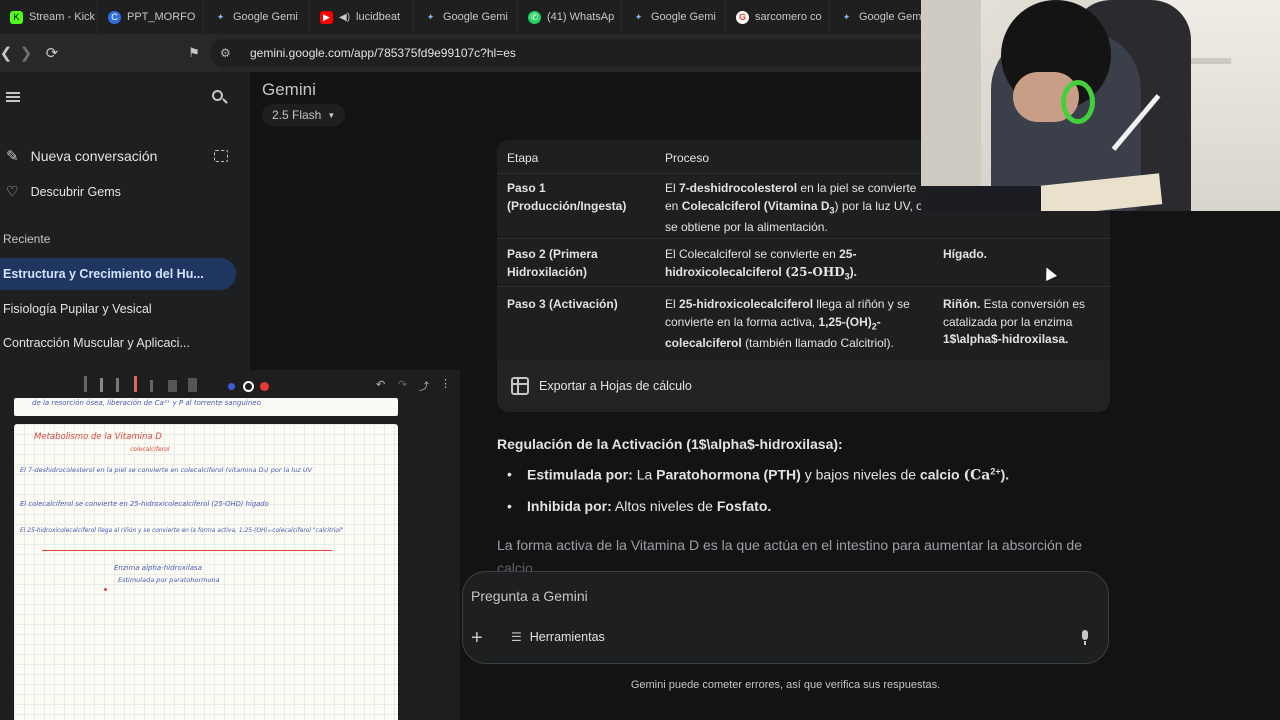 The height and width of the screenshot is (720, 1280). What do you see at coordinates (687, 158) in the screenshot?
I see `table-header: Proceso` at bounding box center [687, 158].